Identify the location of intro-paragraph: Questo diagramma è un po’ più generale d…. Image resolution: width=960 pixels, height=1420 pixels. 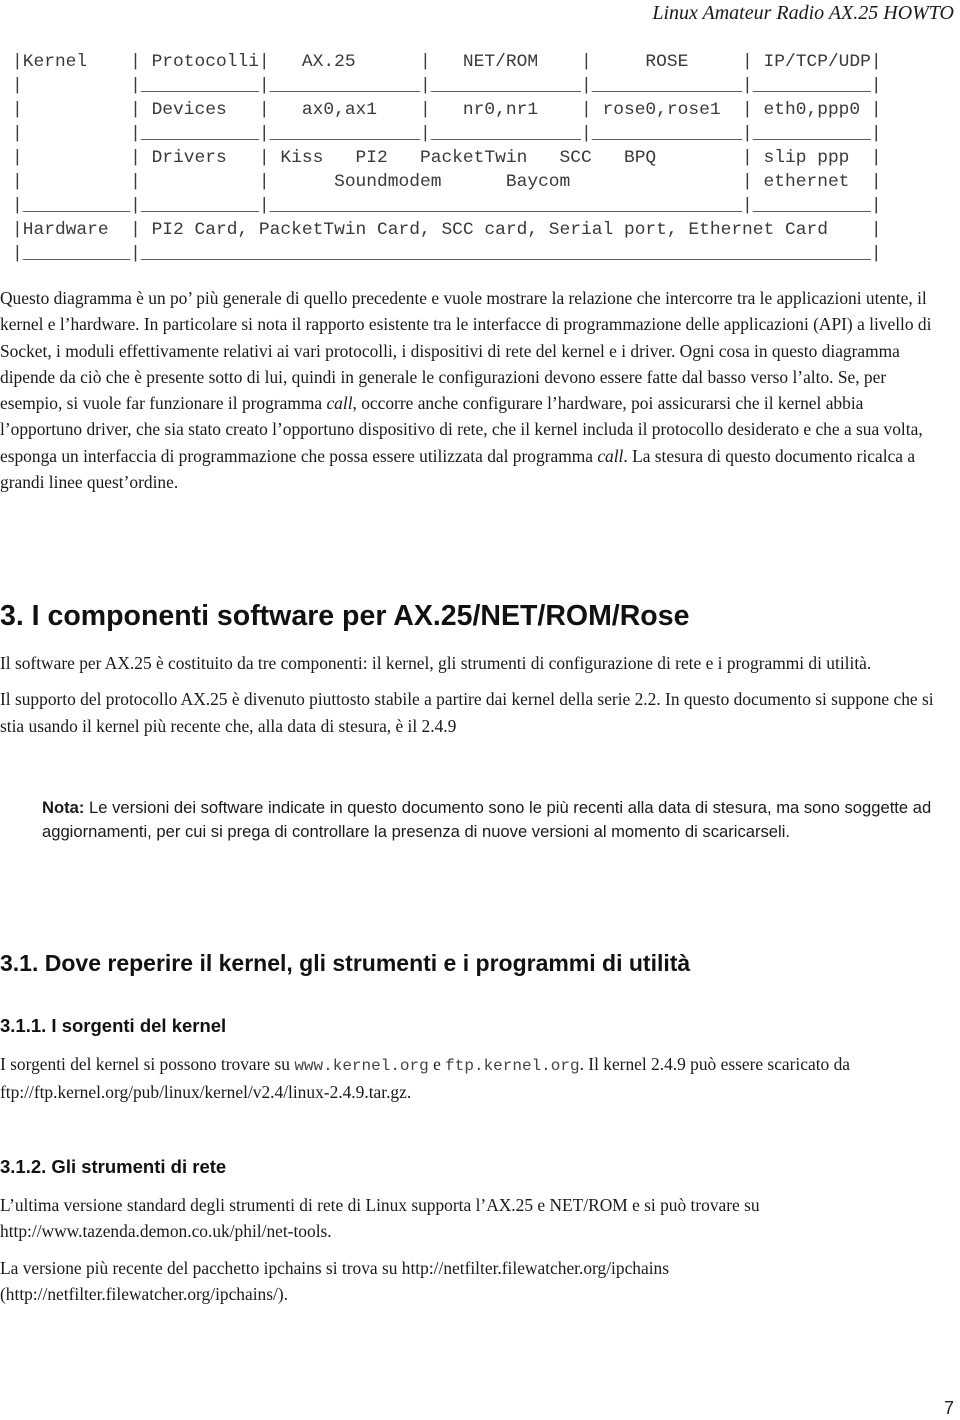
(470, 390).